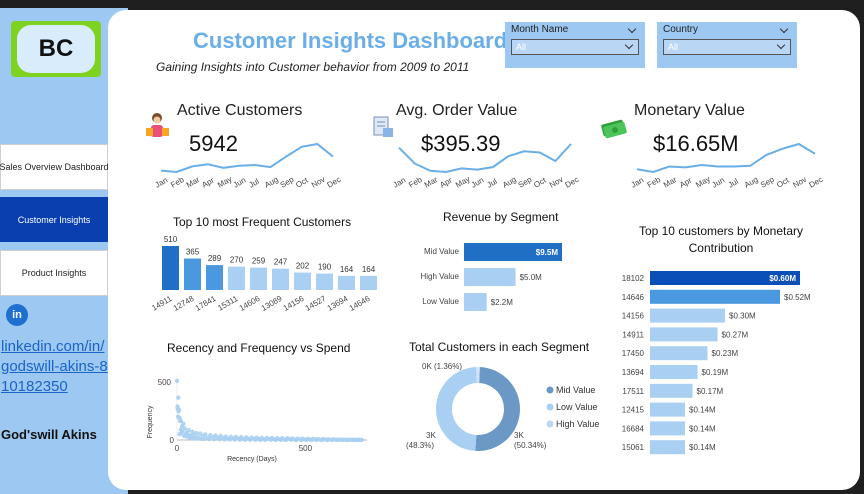 This screenshot has width=864, height=494. I want to click on country-filter-select: All, so click(727, 47).